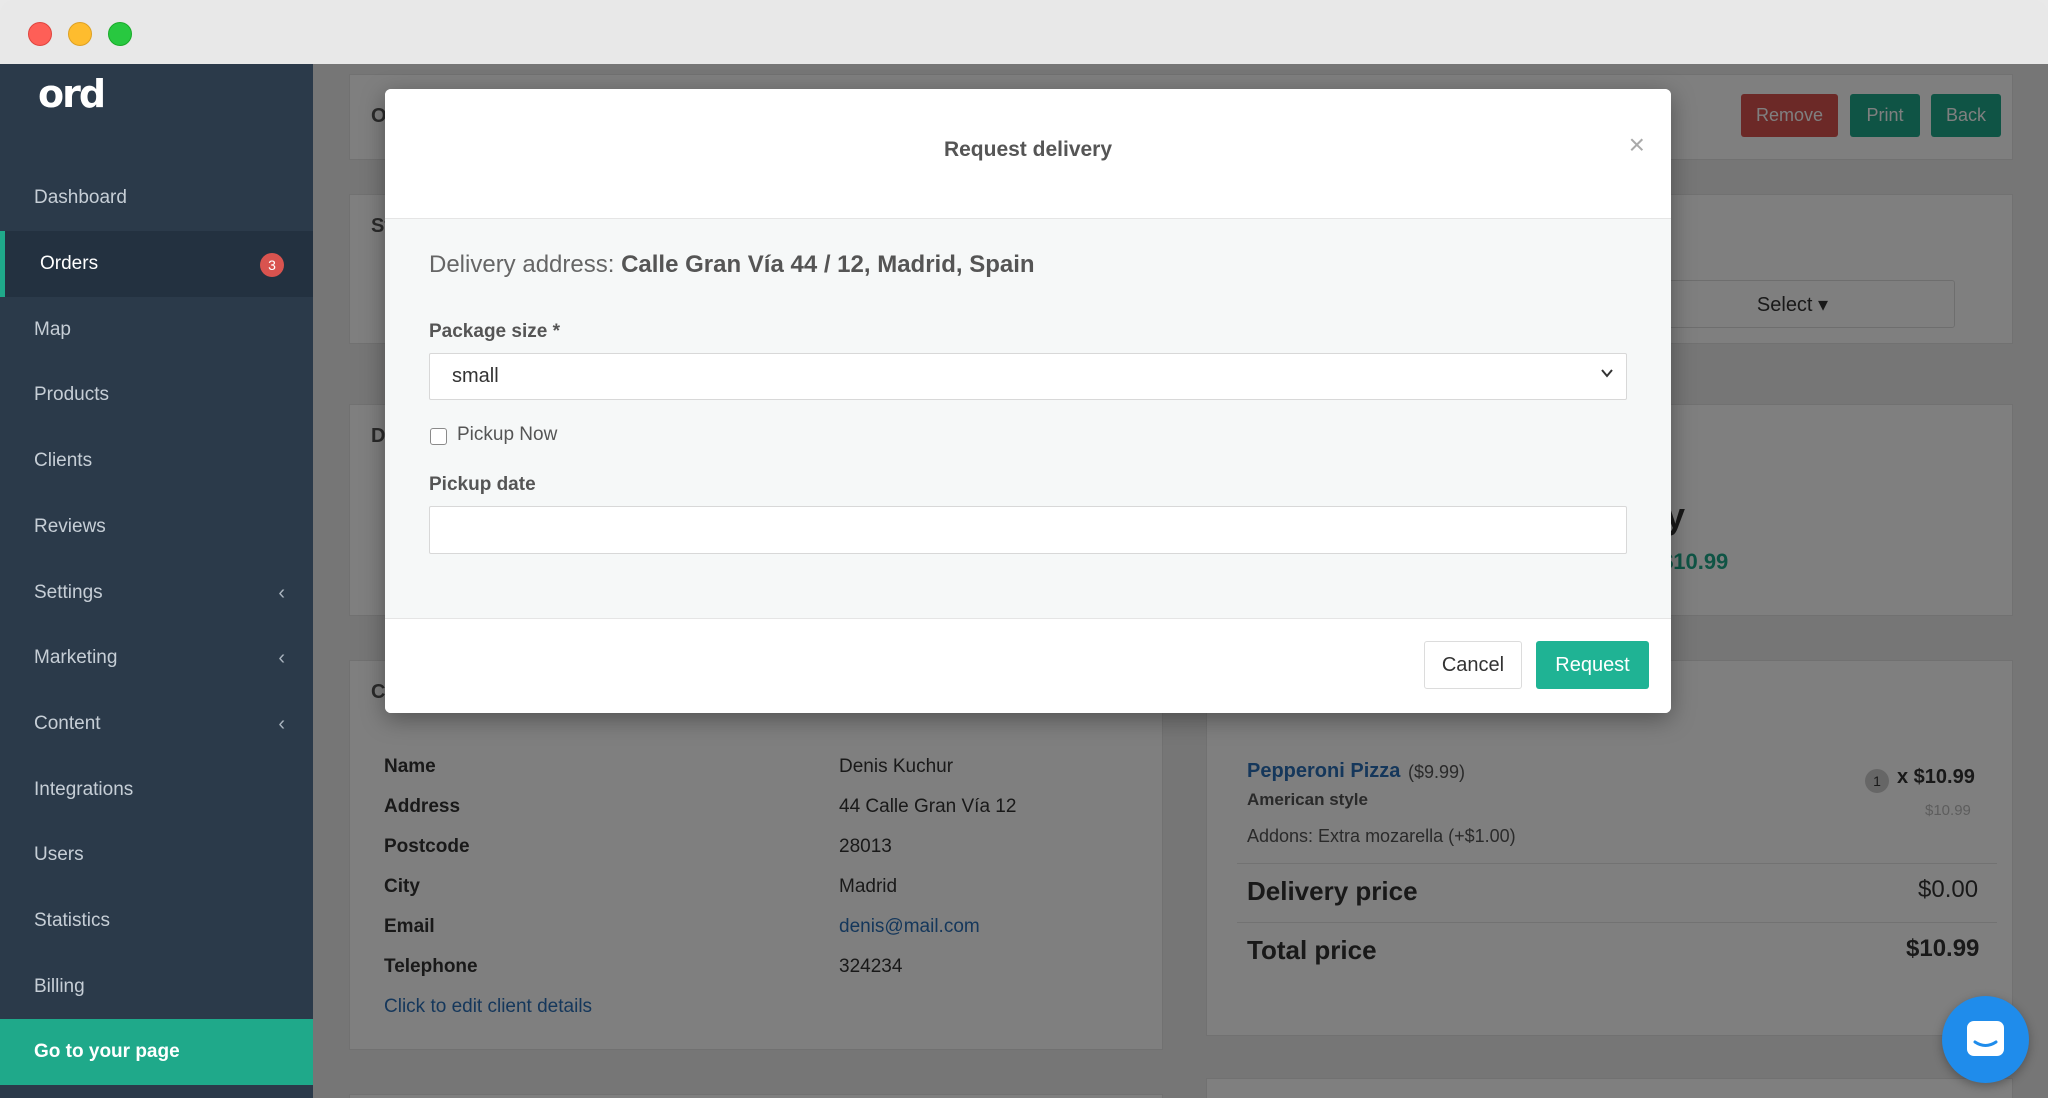 The width and height of the screenshot is (2048, 1098). I want to click on sidebar-item-marketing: Marketing ‹, so click(156, 658).